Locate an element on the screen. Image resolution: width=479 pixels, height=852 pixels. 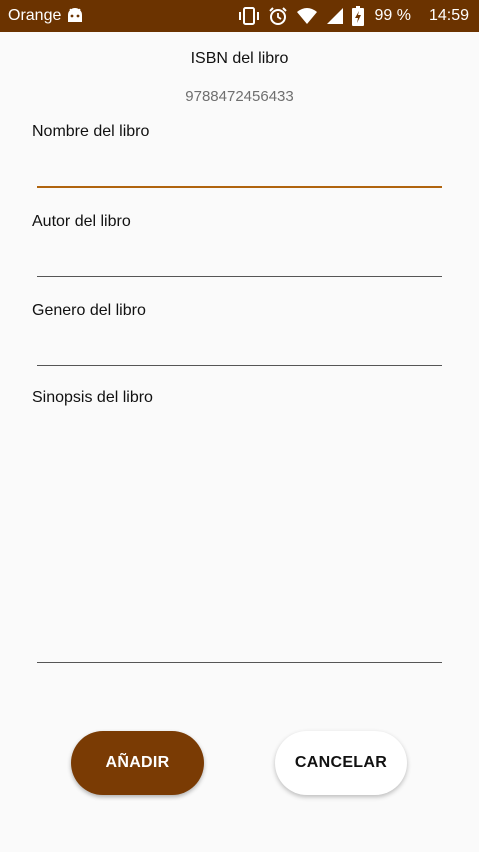
add-button: AÑADIR is located at coordinates (137, 763).